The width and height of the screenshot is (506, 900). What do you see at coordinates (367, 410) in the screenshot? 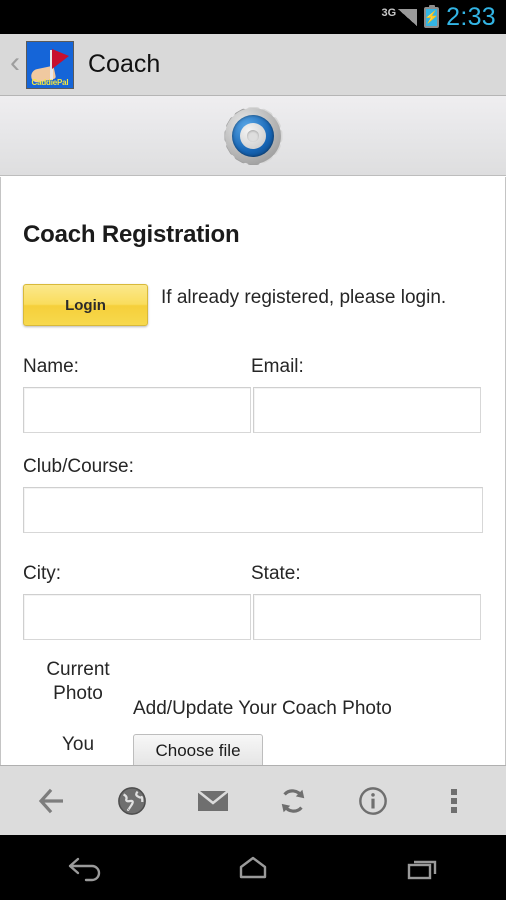
I see `email-input` at bounding box center [367, 410].